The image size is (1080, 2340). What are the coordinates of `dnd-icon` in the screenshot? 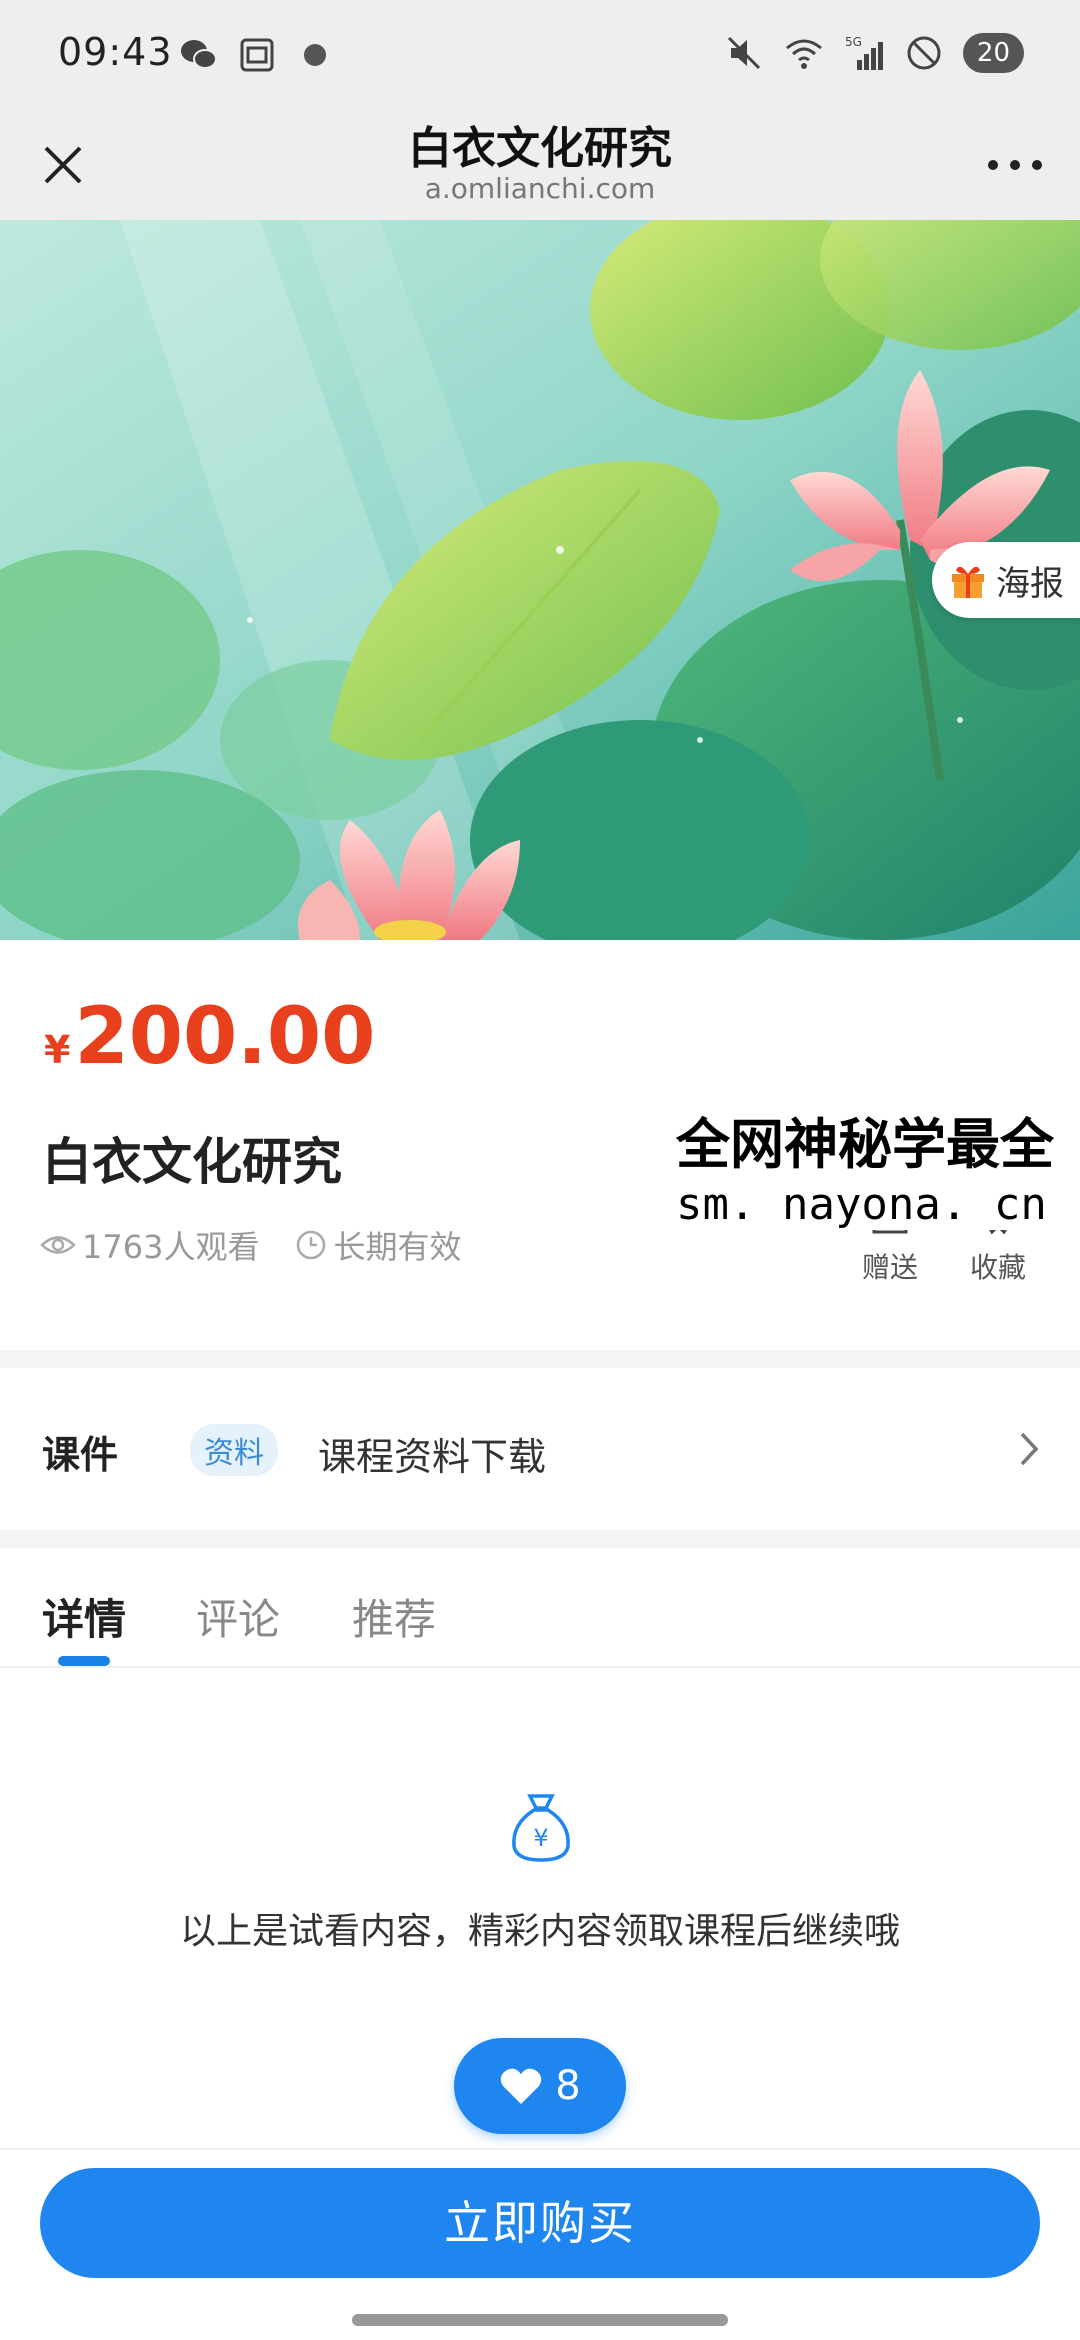 It's located at (924, 53).